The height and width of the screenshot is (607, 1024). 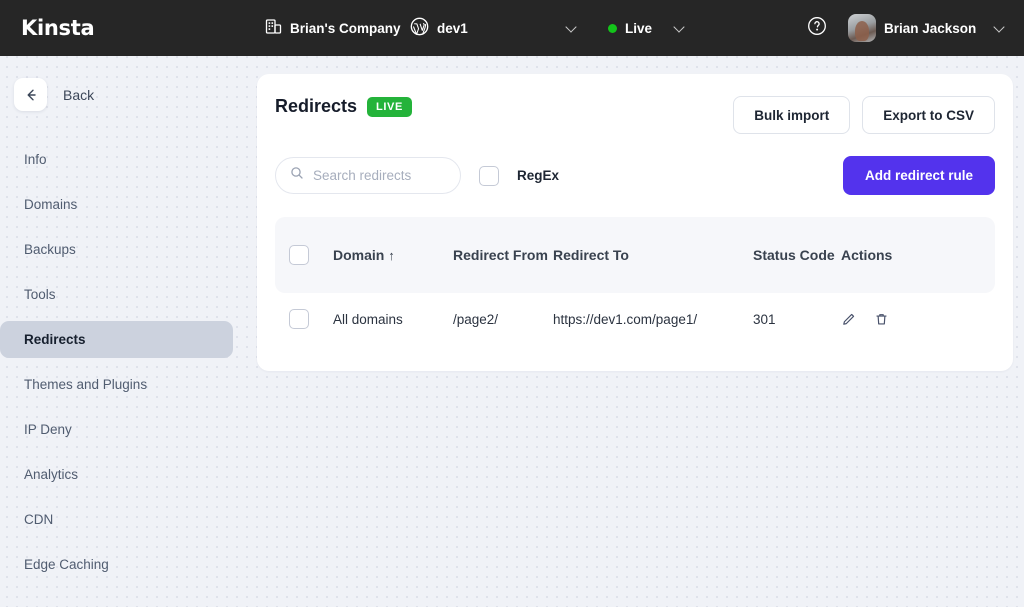 I want to click on sidebar-item-edge-caching: Edge Caching, so click(x=116, y=564).